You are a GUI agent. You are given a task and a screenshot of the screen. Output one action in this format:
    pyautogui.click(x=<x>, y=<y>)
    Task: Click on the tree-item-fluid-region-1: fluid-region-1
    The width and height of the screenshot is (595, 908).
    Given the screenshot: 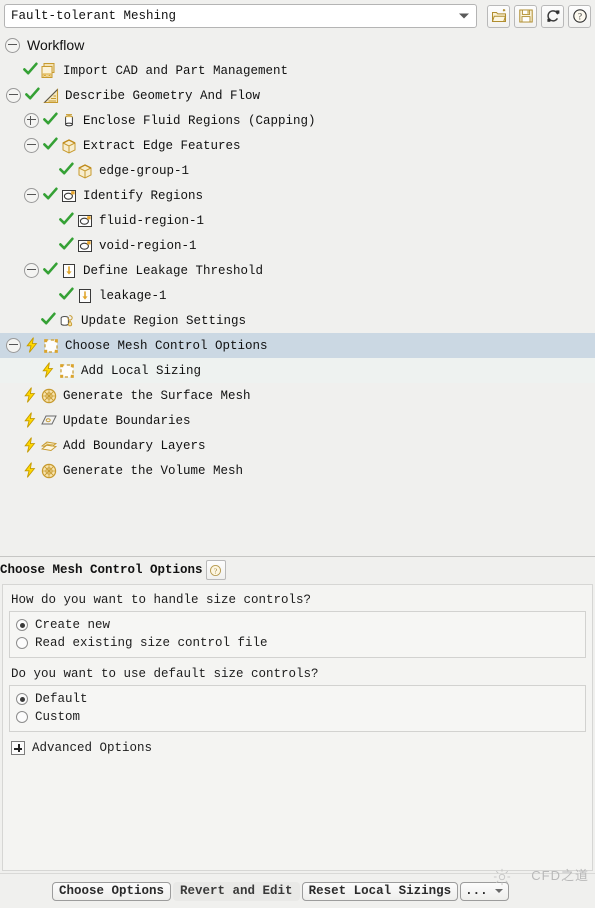 What is the action you would take?
    pyautogui.click(x=297, y=220)
    